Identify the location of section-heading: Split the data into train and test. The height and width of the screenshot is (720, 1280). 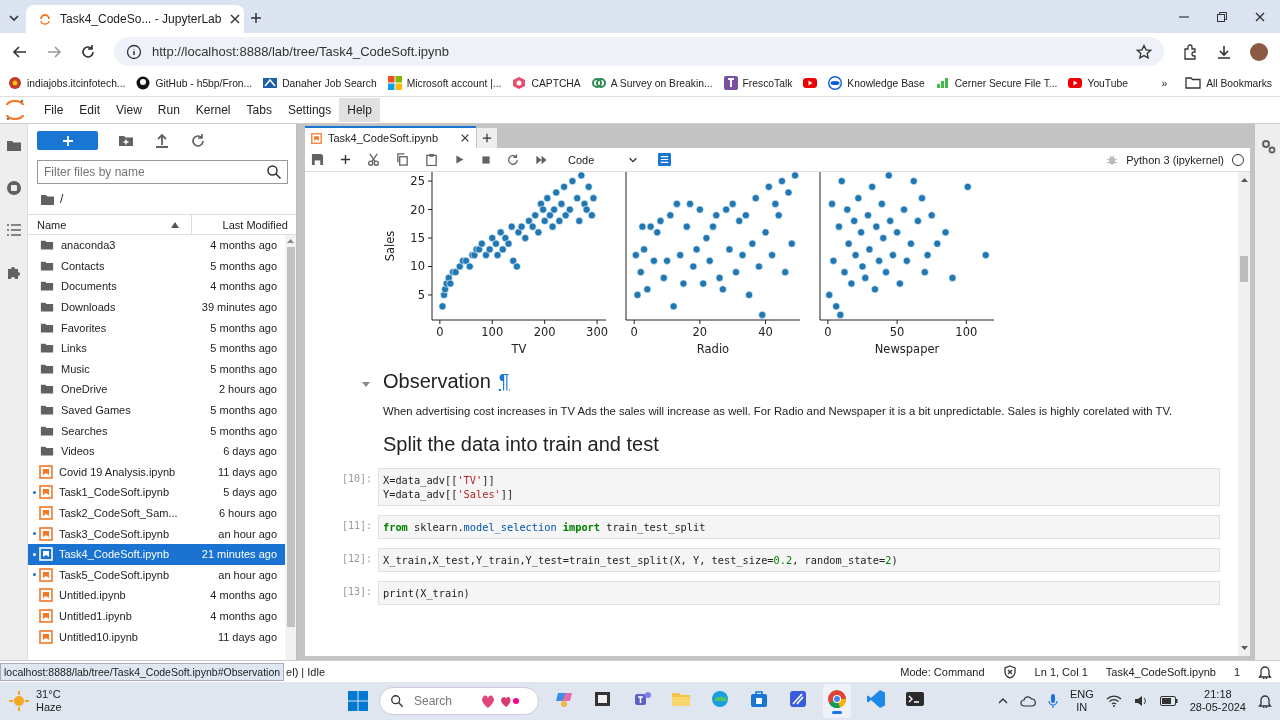
(521, 444).